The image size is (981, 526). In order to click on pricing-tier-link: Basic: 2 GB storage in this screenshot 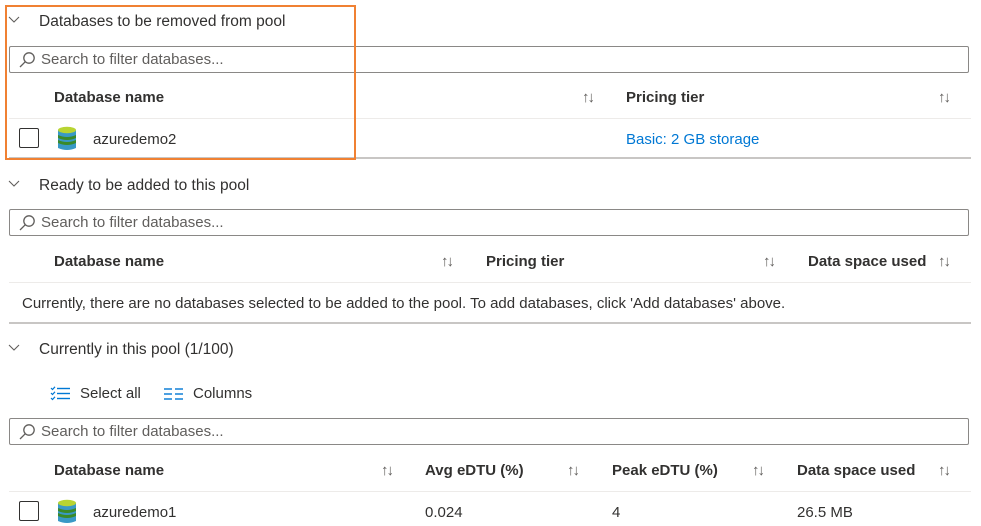, I will do `click(692, 139)`.